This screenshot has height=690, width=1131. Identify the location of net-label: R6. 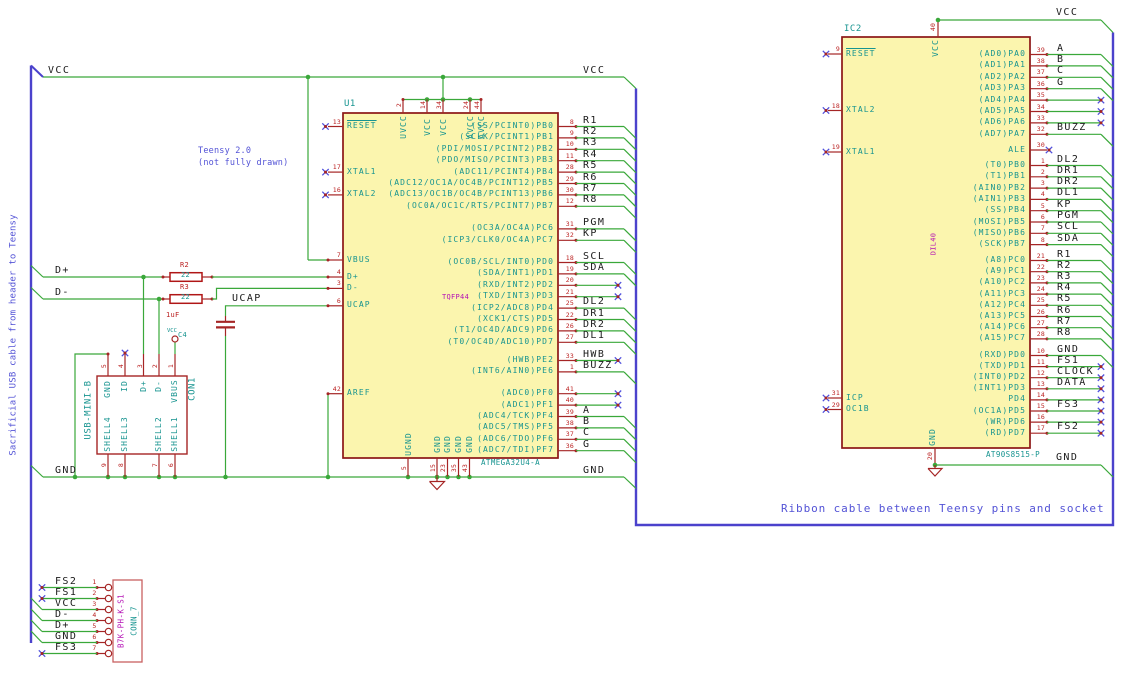
(1064, 310).